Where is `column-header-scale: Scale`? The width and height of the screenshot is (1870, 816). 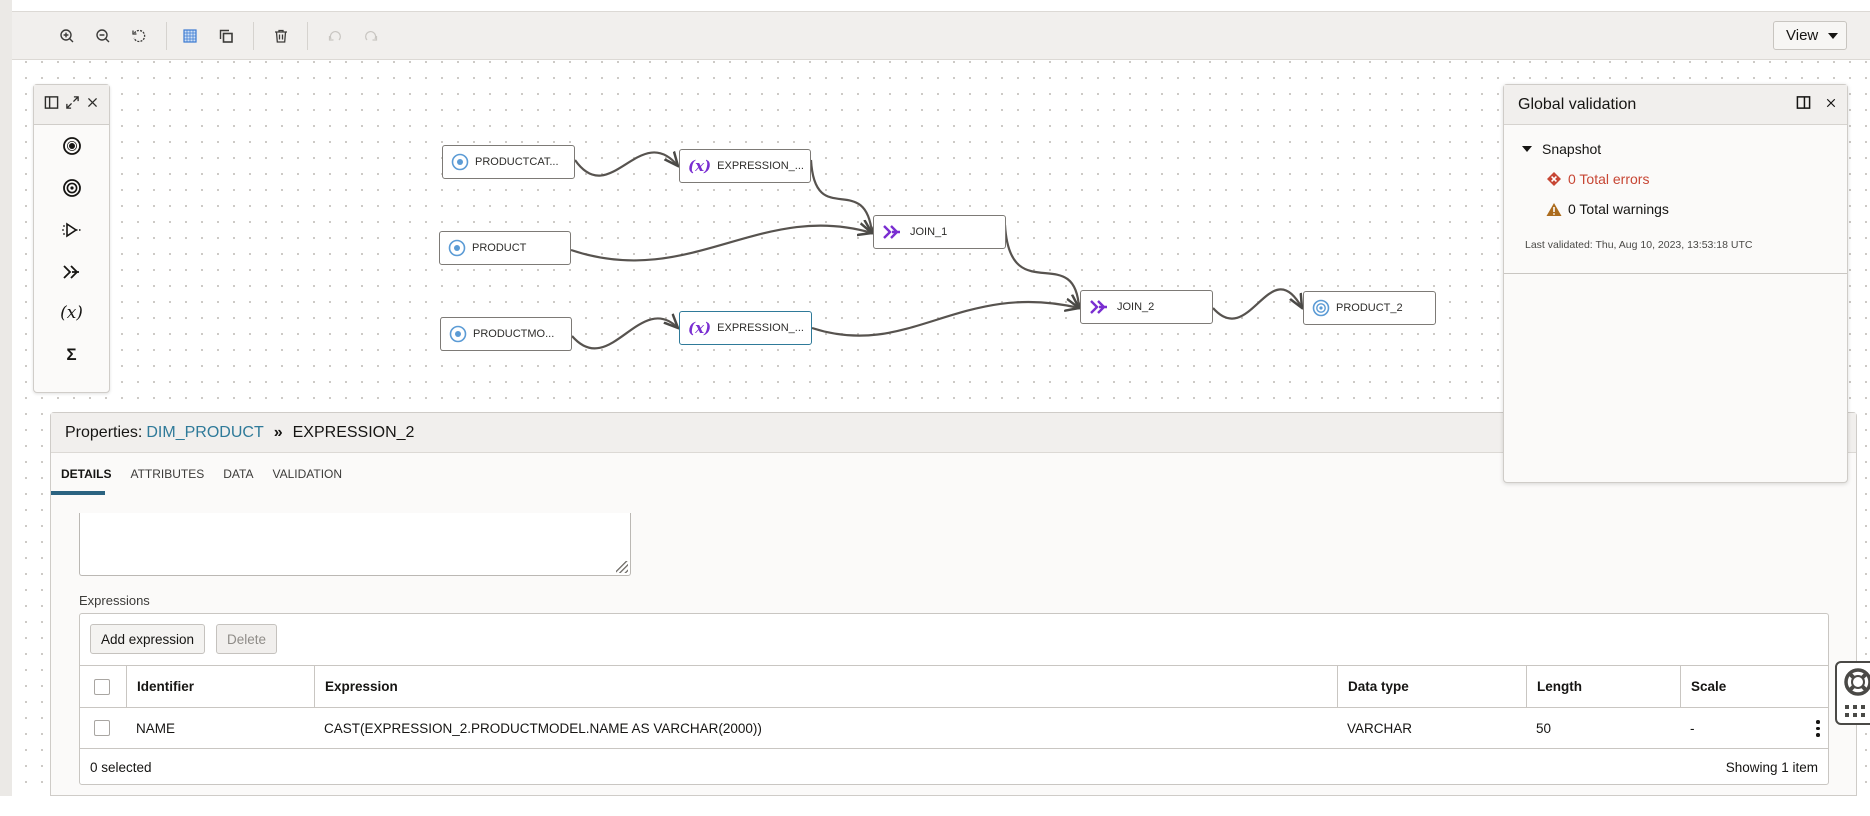
column-header-scale: Scale is located at coordinates (1754, 686).